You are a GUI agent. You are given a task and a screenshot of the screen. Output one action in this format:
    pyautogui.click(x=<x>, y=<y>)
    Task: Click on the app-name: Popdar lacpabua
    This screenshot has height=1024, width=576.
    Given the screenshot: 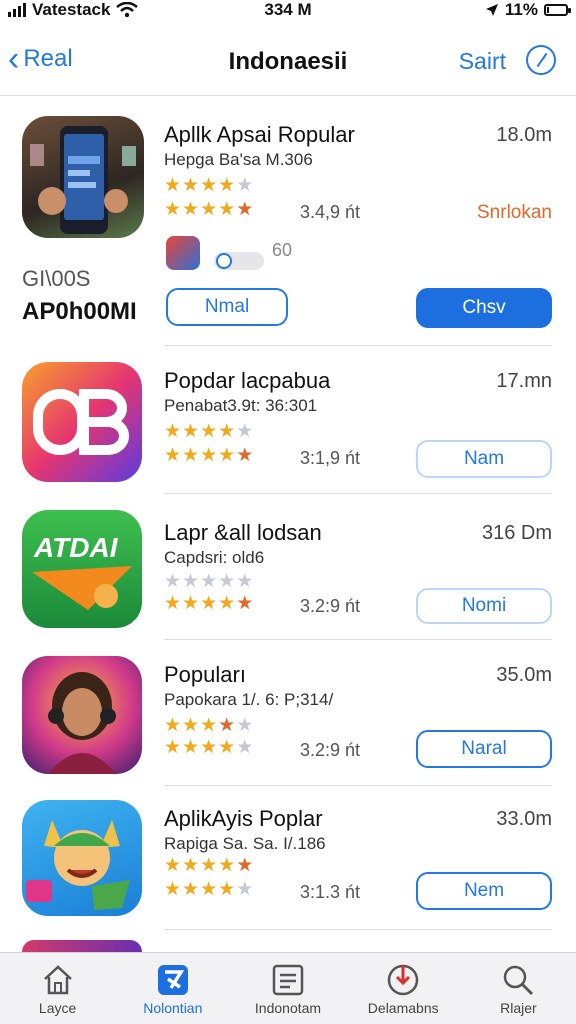 What is the action you would take?
    pyautogui.click(x=247, y=380)
    